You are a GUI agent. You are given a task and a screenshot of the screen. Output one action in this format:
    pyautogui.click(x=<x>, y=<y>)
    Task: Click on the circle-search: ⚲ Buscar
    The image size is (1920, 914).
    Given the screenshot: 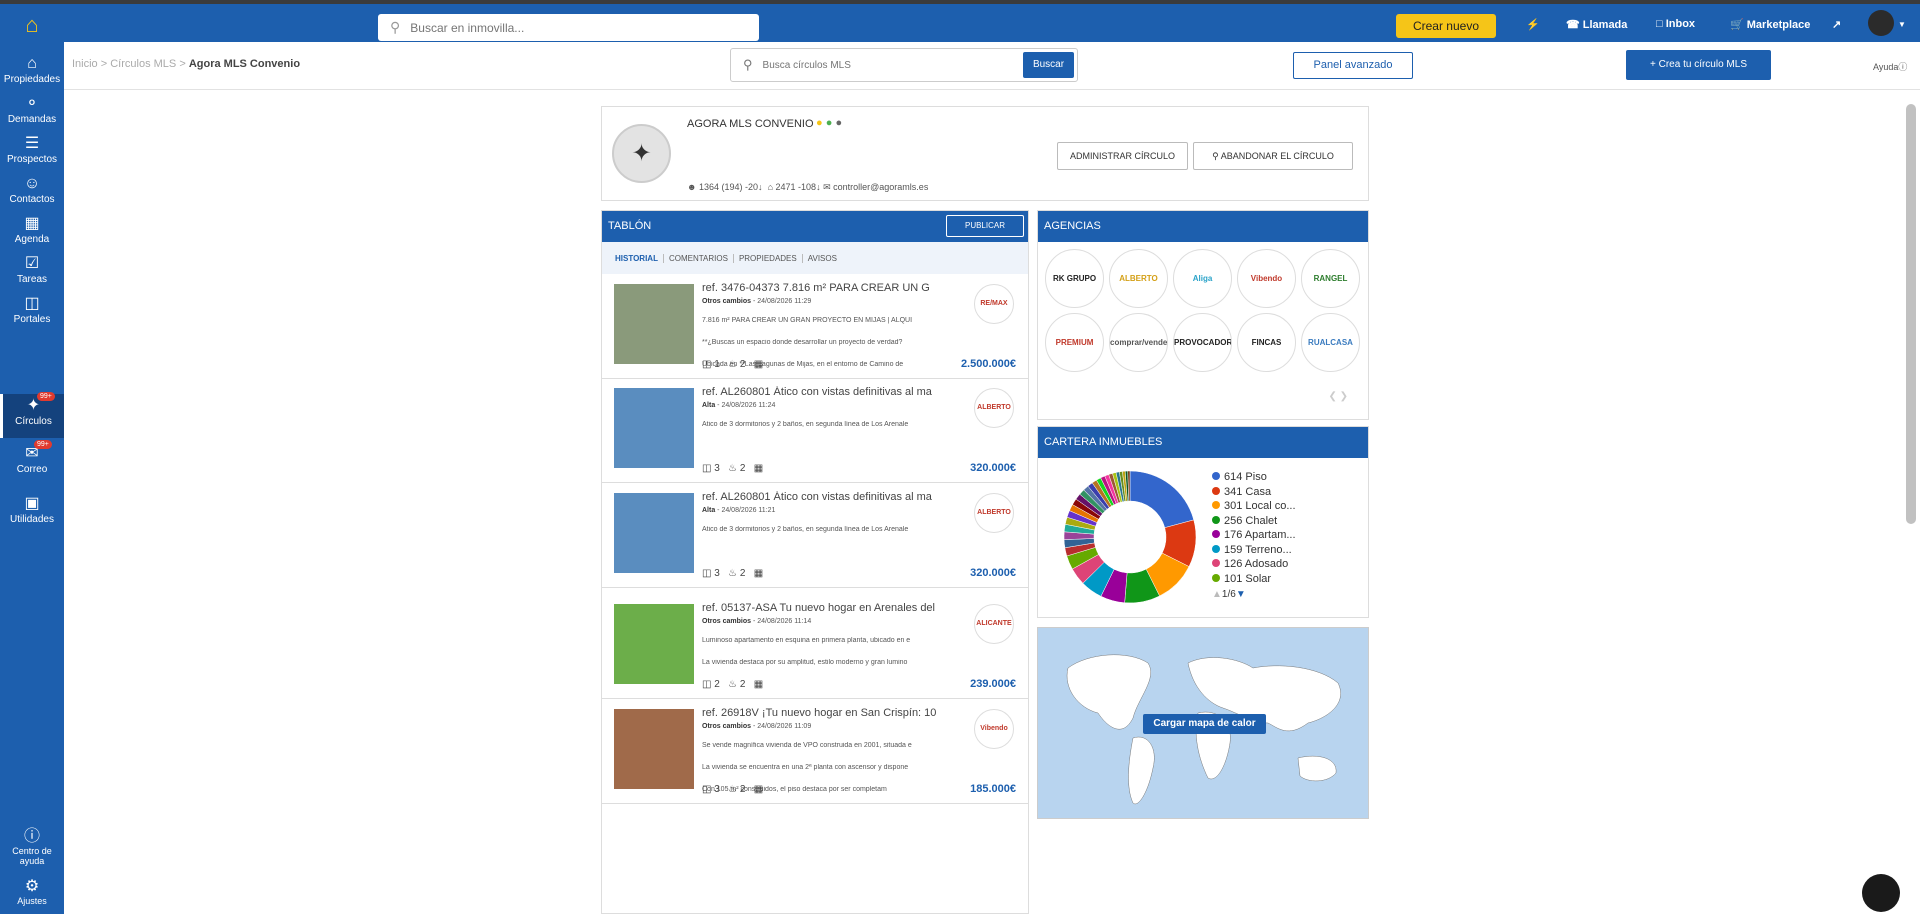 What is the action you would take?
    pyautogui.click(x=904, y=65)
    